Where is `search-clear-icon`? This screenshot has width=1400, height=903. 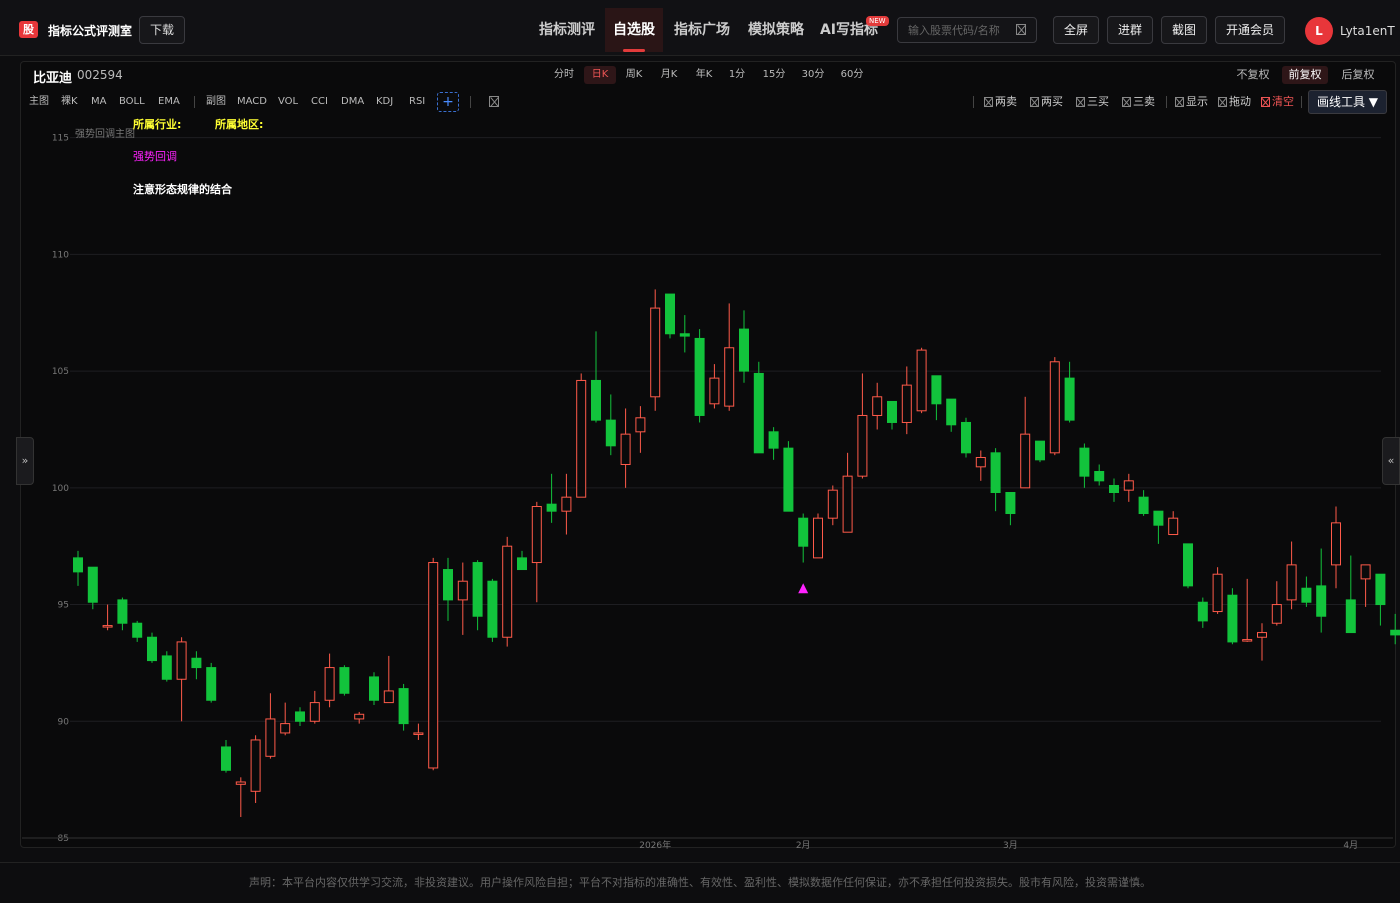 search-clear-icon is located at coordinates (1021, 29).